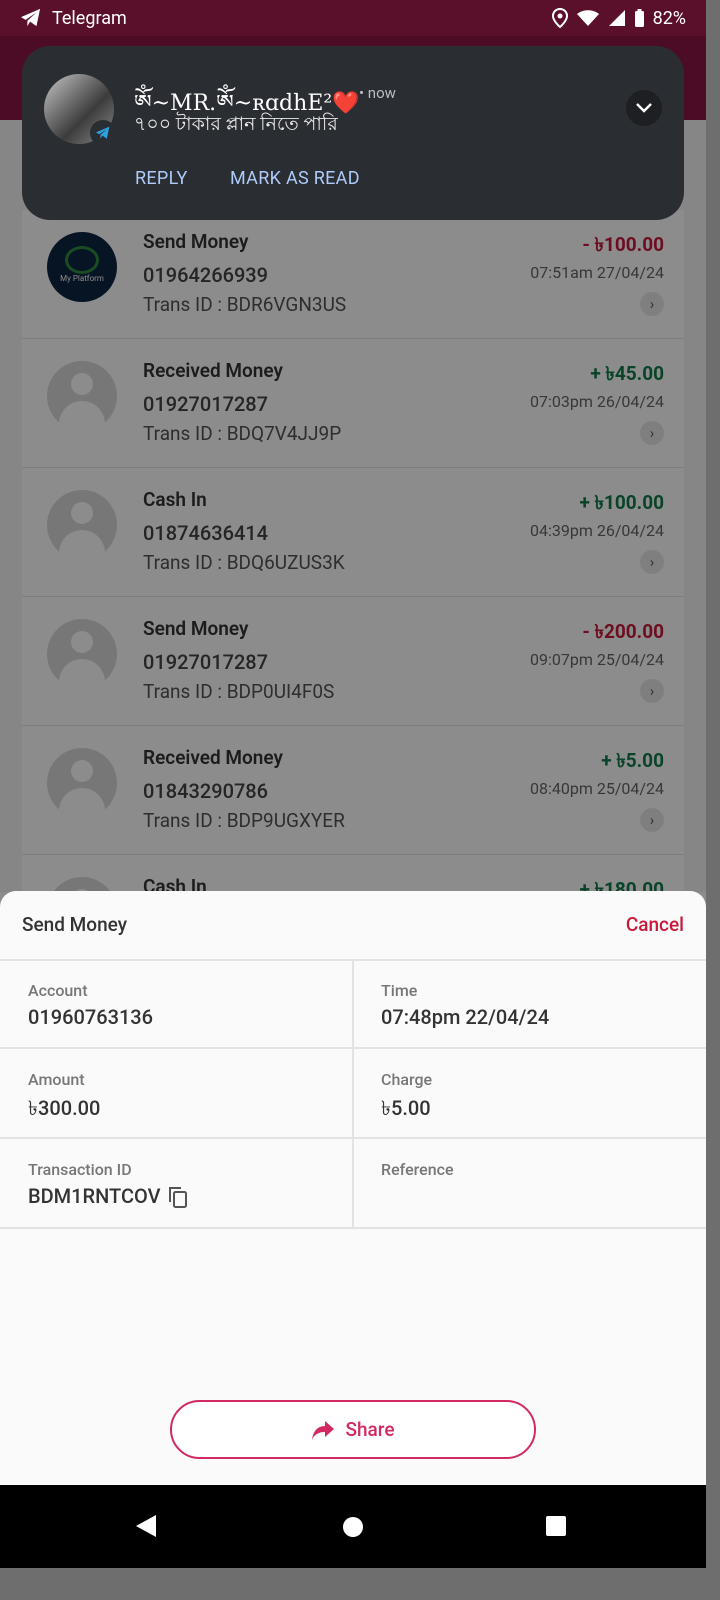 Image resolution: width=720 pixels, height=1600 pixels. What do you see at coordinates (236, 123) in the screenshot?
I see `notification-message: ৭০০ টাকার প্লান নিতে পারি` at bounding box center [236, 123].